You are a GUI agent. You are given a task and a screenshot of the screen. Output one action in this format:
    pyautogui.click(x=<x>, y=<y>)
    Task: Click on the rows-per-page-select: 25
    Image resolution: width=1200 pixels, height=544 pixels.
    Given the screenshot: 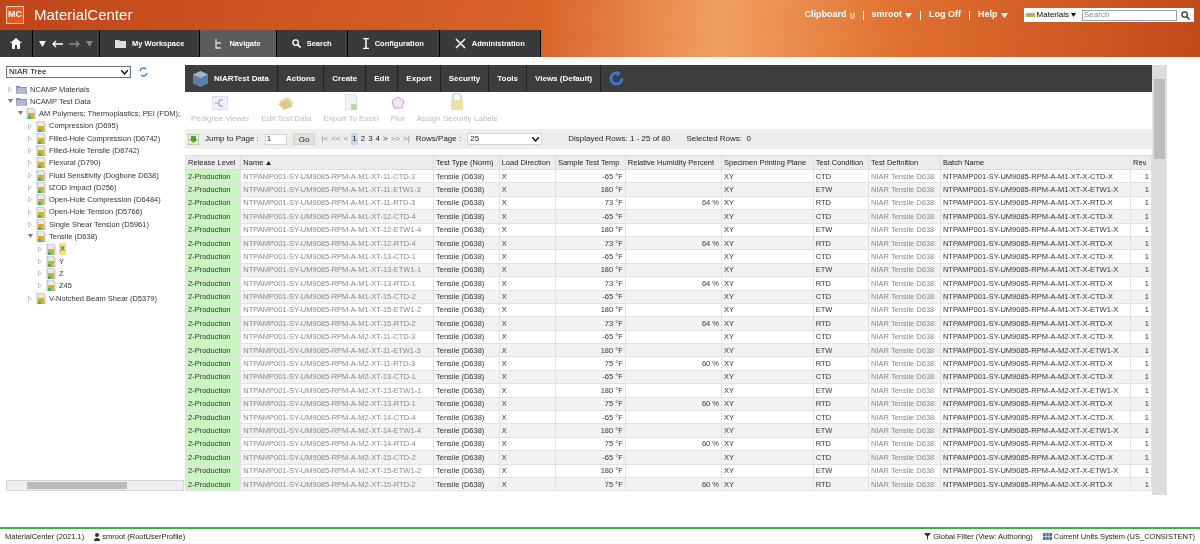 What is the action you would take?
    pyautogui.click(x=505, y=139)
    